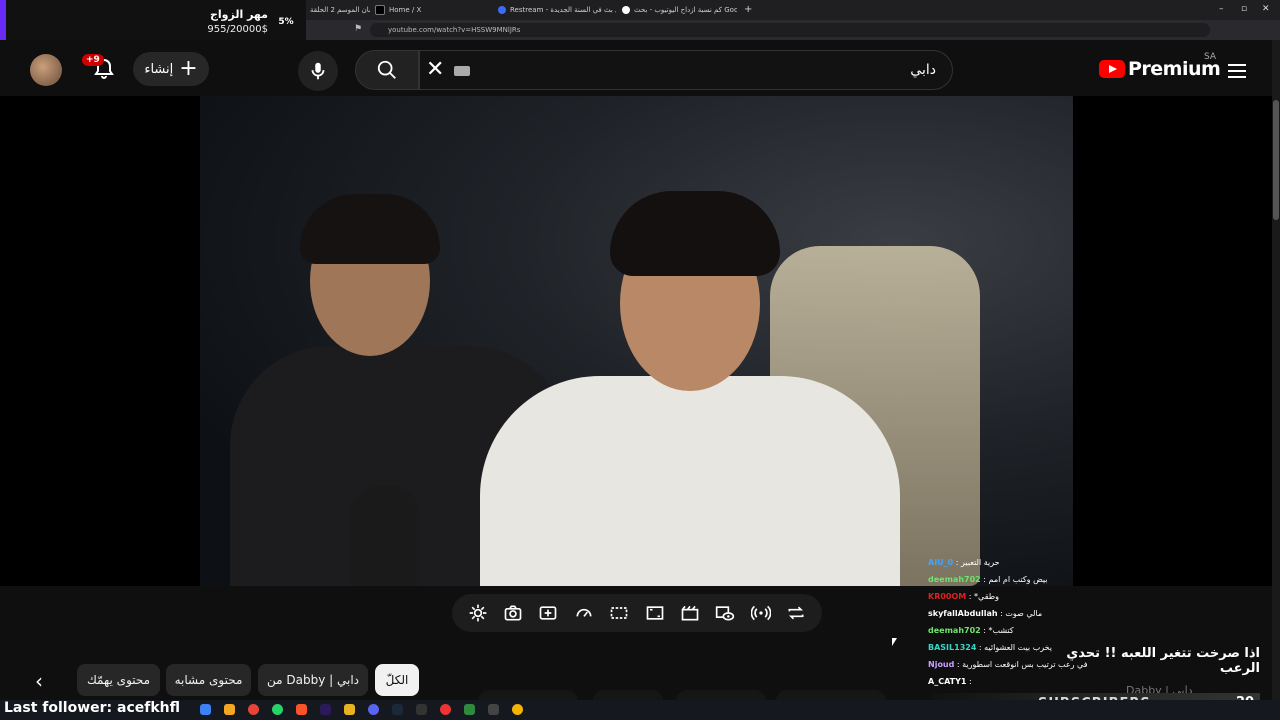 The width and height of the screenshot is (1280, 720). Describe the element at coordinates (749, 10) in the screenshot. I see `new-tab-button: +` at that location.